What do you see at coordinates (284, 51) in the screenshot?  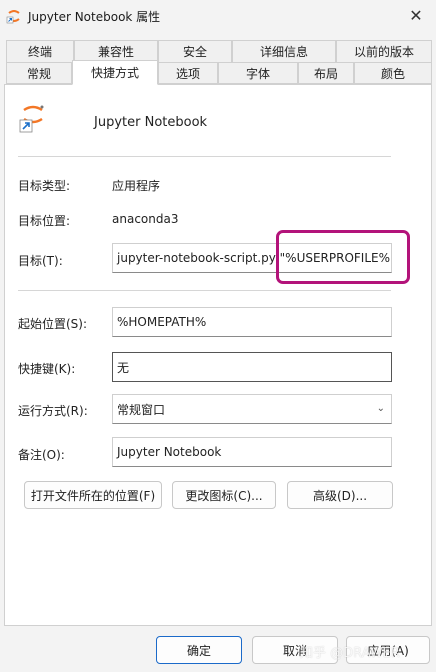 I see `tab-details: 详细信息` at bounding box center [284, 51].